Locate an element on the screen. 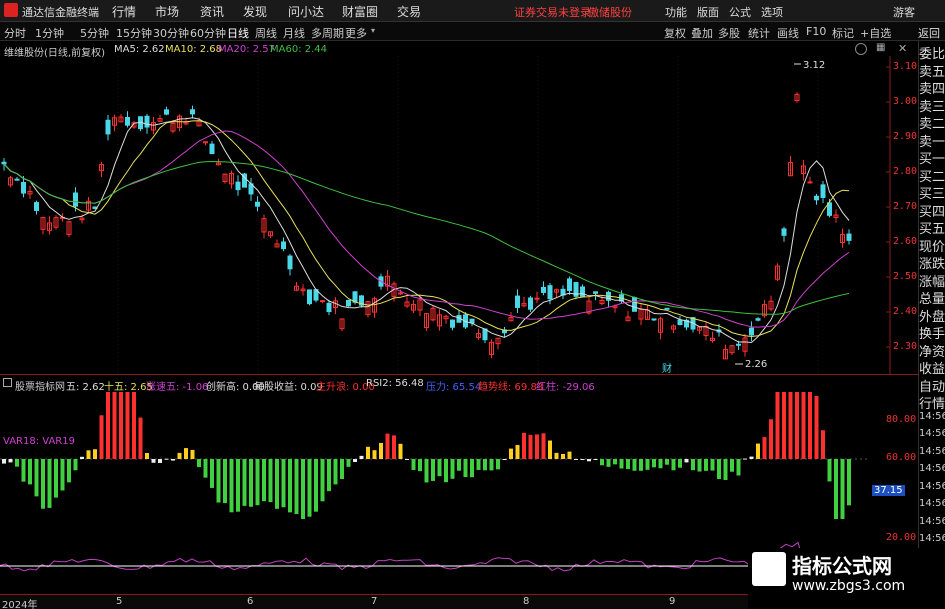 The height and width of the screenshot is (609, 945). app-logo-icon is located at coordinates (11, 10).